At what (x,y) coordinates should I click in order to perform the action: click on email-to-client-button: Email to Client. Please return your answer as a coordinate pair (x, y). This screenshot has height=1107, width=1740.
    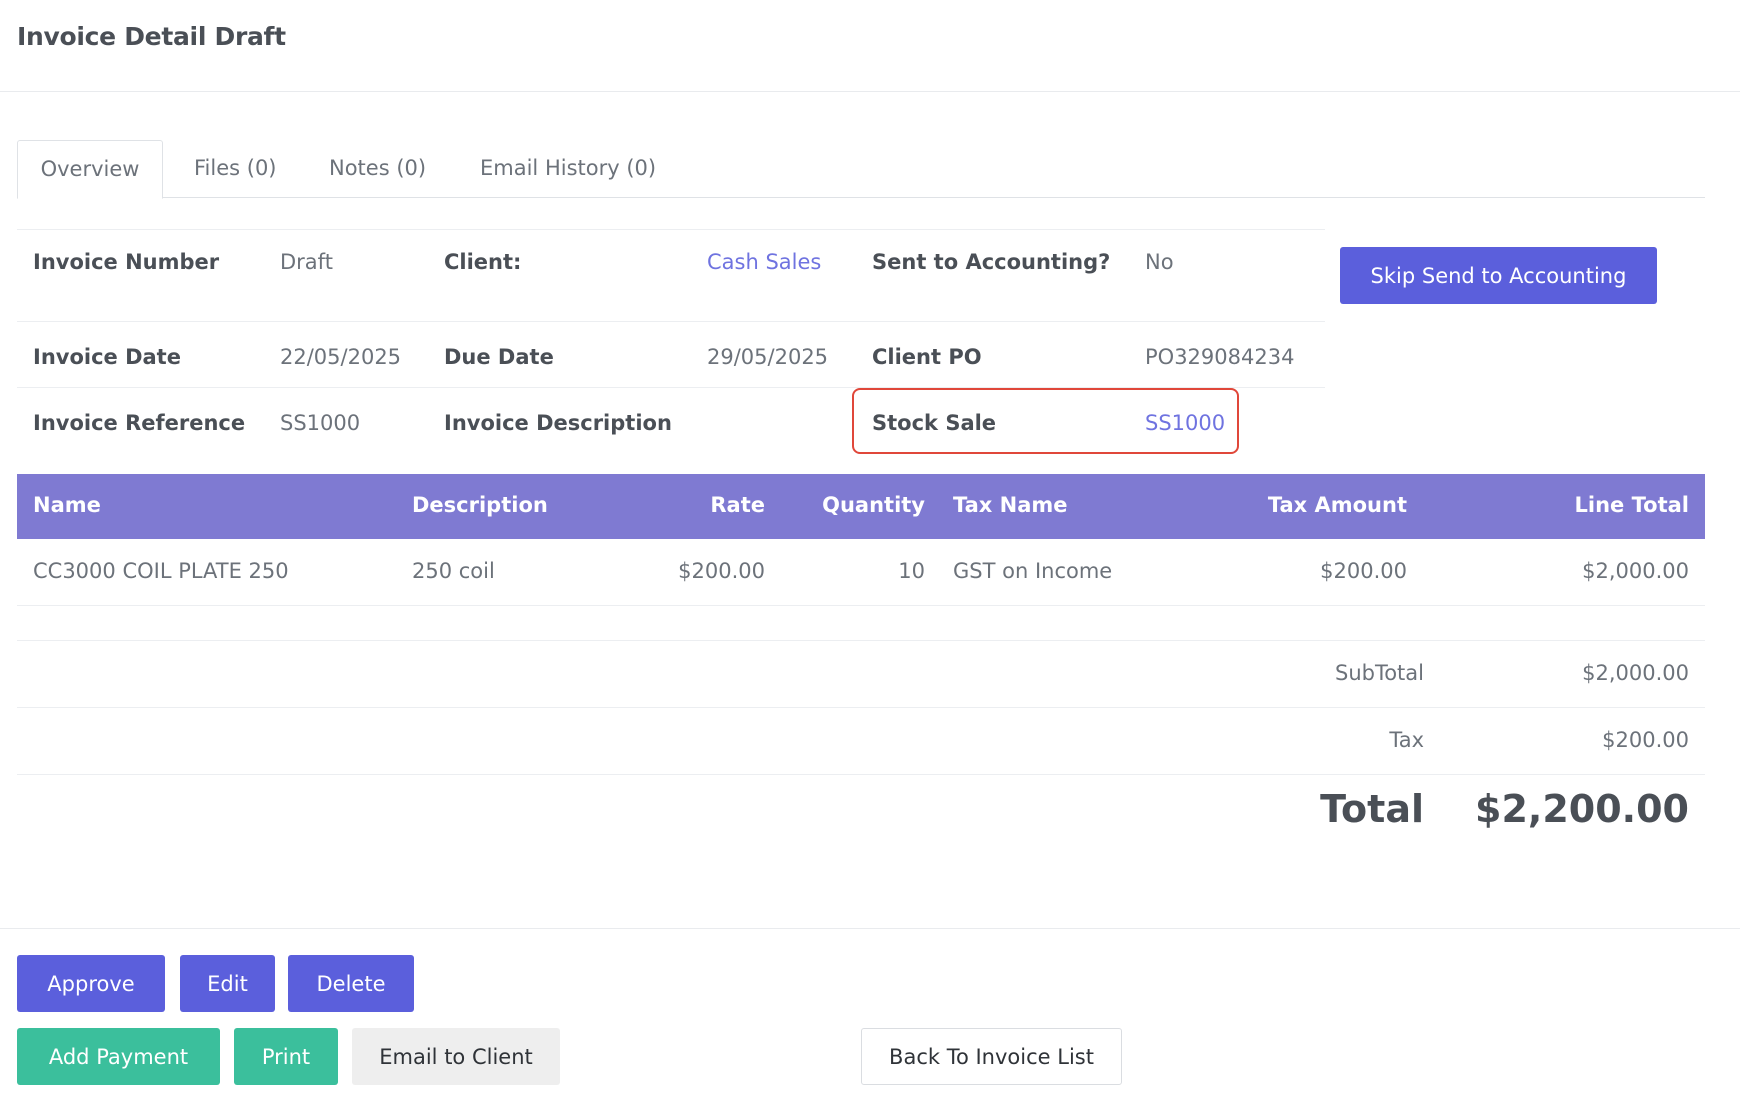
    Looking at the image, I should click on (456, 1056).